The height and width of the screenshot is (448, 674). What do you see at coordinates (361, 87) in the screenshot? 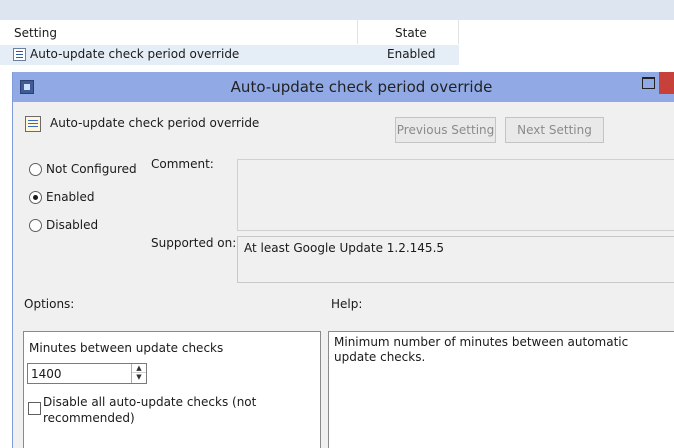
I see `dialog-title: Auto-update check period override` at bounding box center [361, 87].